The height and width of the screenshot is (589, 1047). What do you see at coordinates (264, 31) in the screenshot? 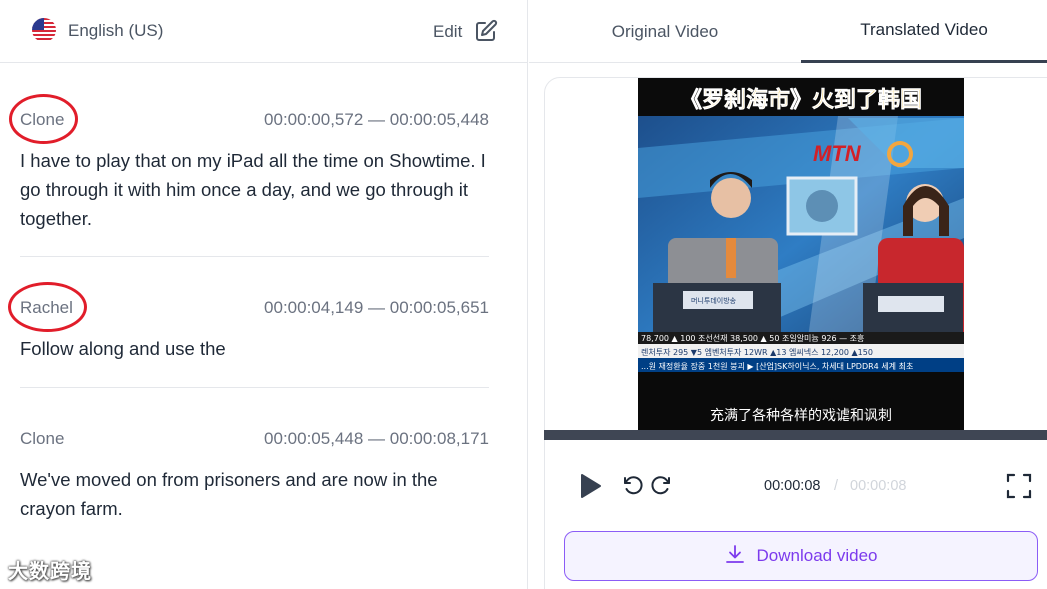
I see `language-bar: English (US) Edit` at bounding box center [264, 31].